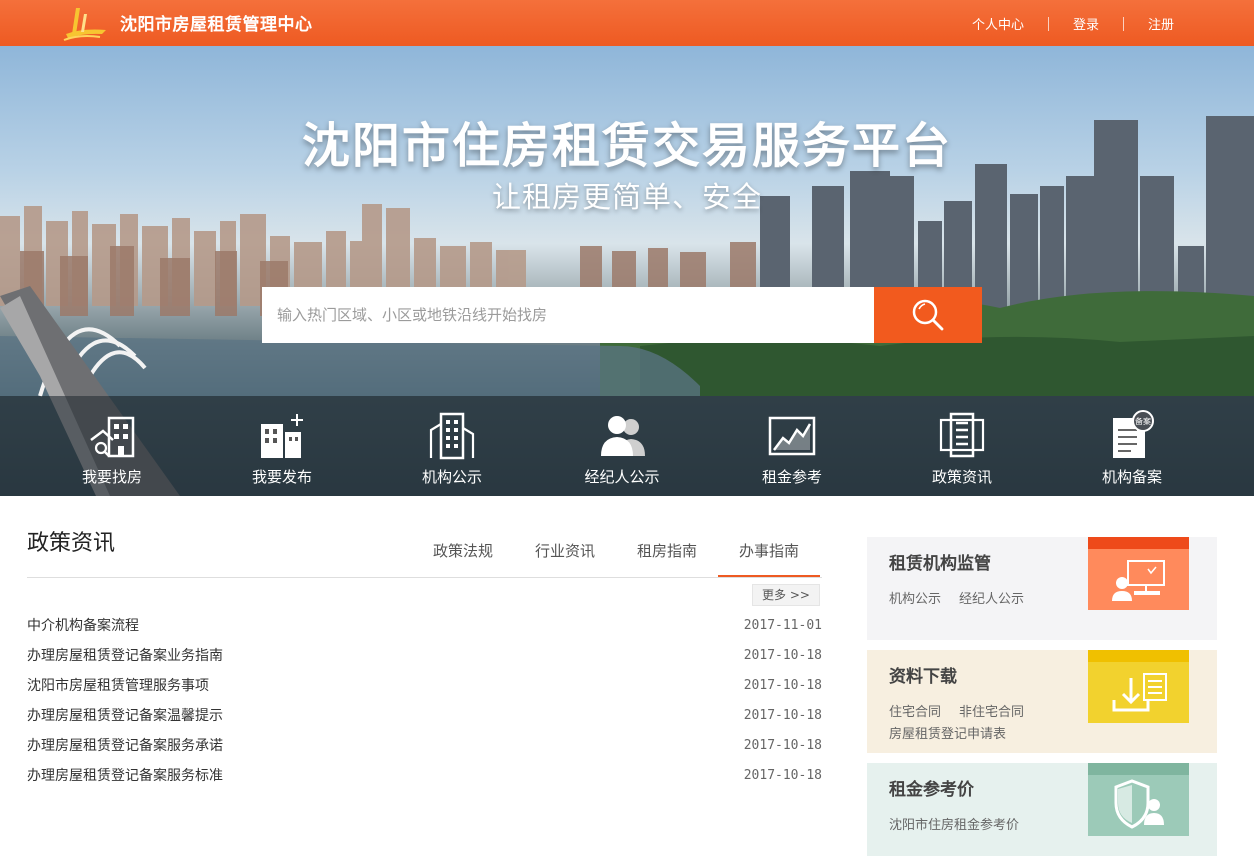 This screenshot has height=856, width=1254. Describe the element at coordinates (622, 477) in the screenshot. I see `quick-link-label: 经纪人公示` at that location.